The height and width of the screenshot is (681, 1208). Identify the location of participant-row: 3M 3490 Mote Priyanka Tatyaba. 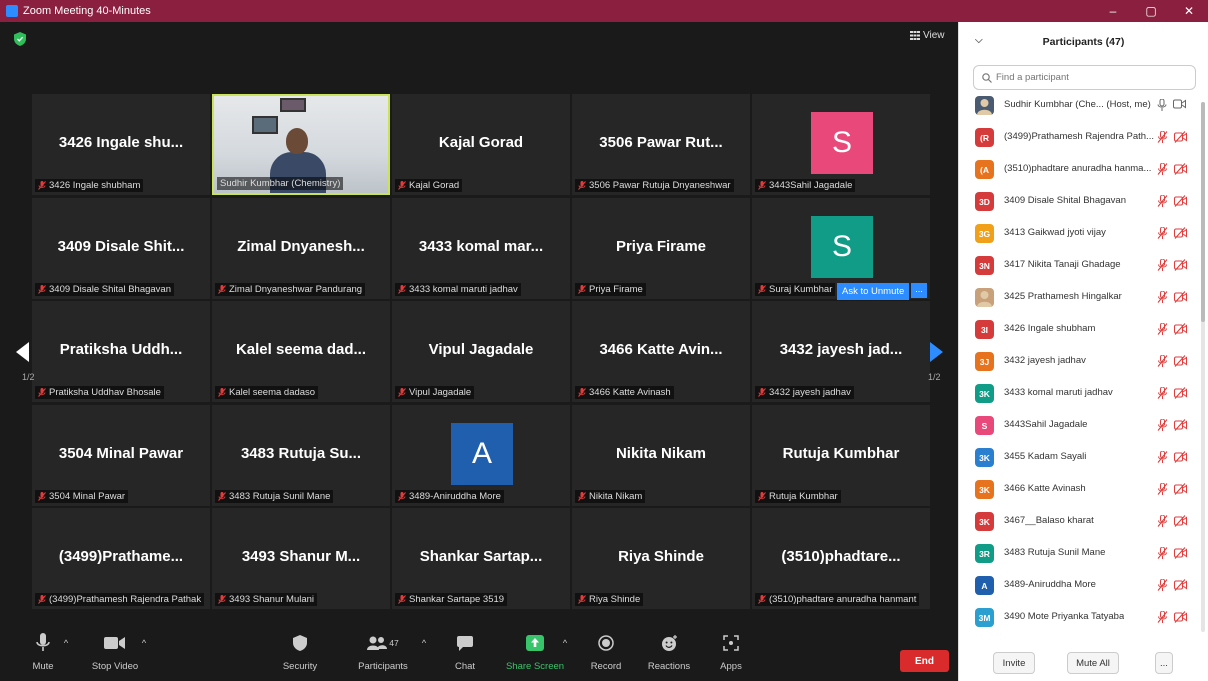
(1083, 618).